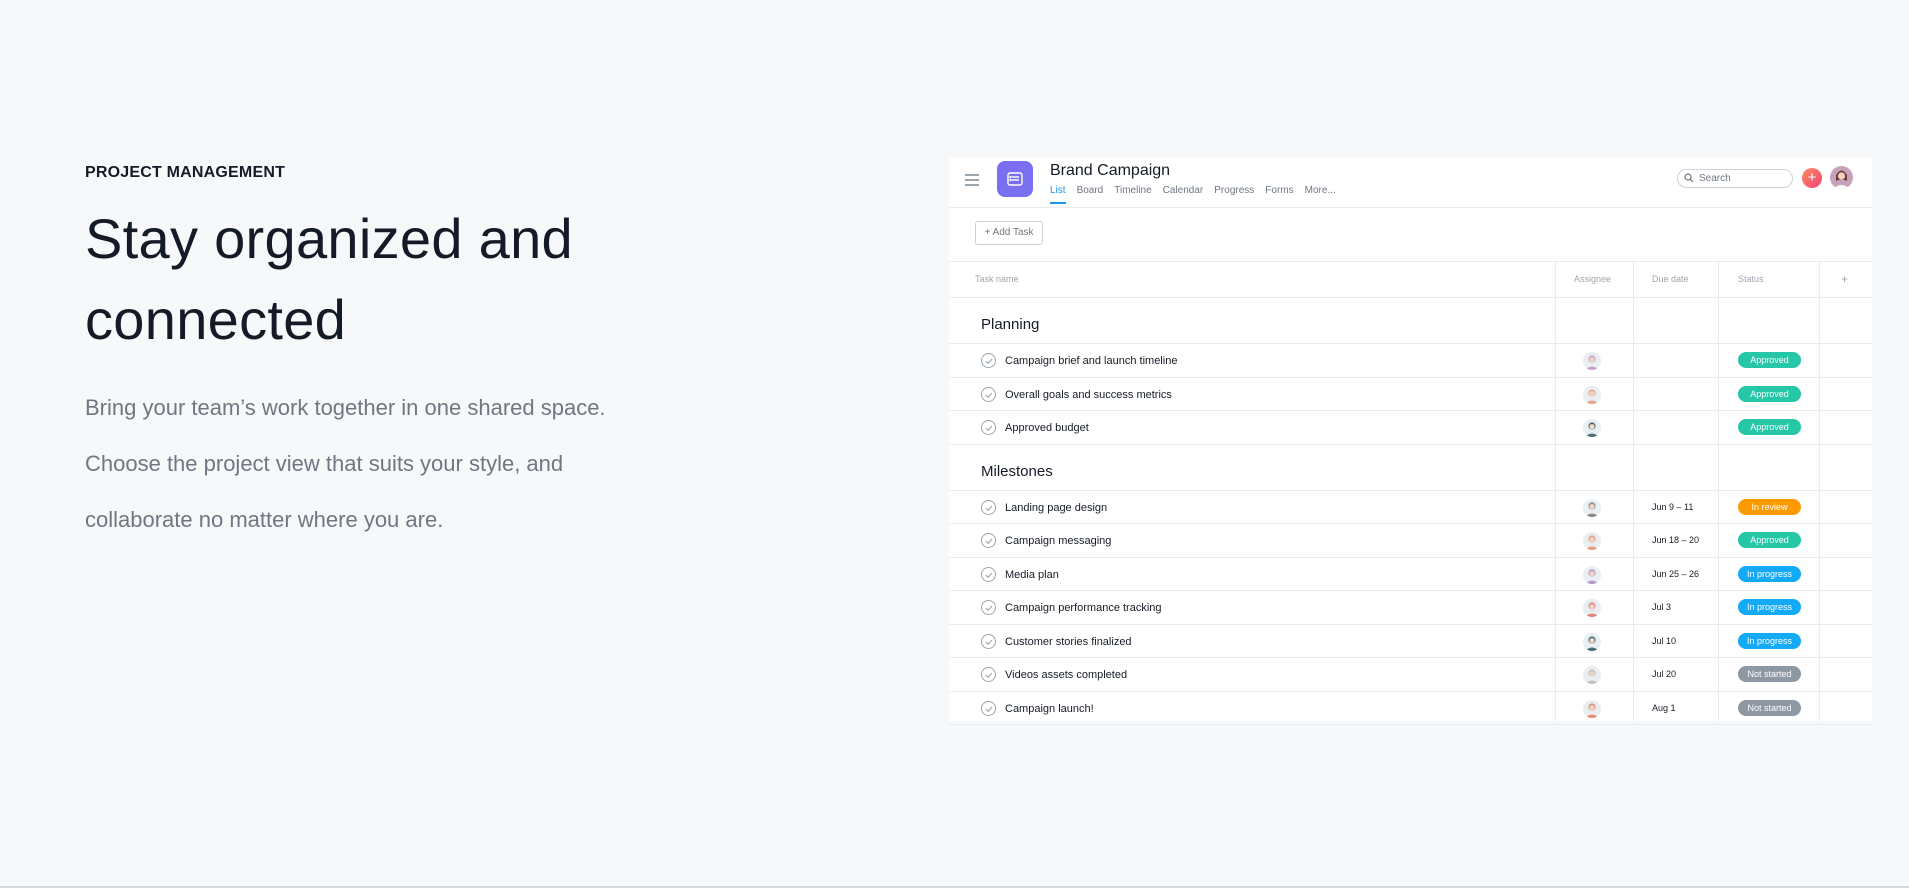 Image resolution: width=1909 pixels, height=888 pixels. I want to click on section-row: Milestones, so click(1410, 468).